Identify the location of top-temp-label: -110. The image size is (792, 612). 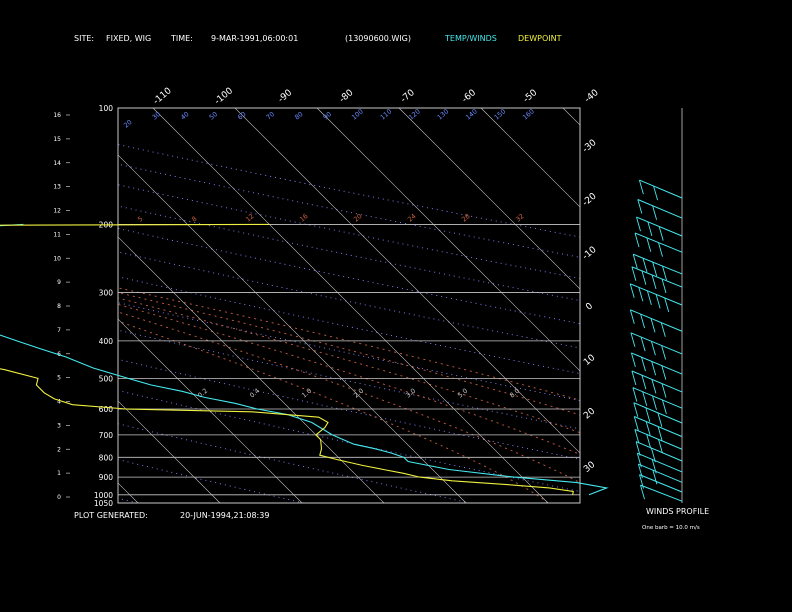
(163, 96).